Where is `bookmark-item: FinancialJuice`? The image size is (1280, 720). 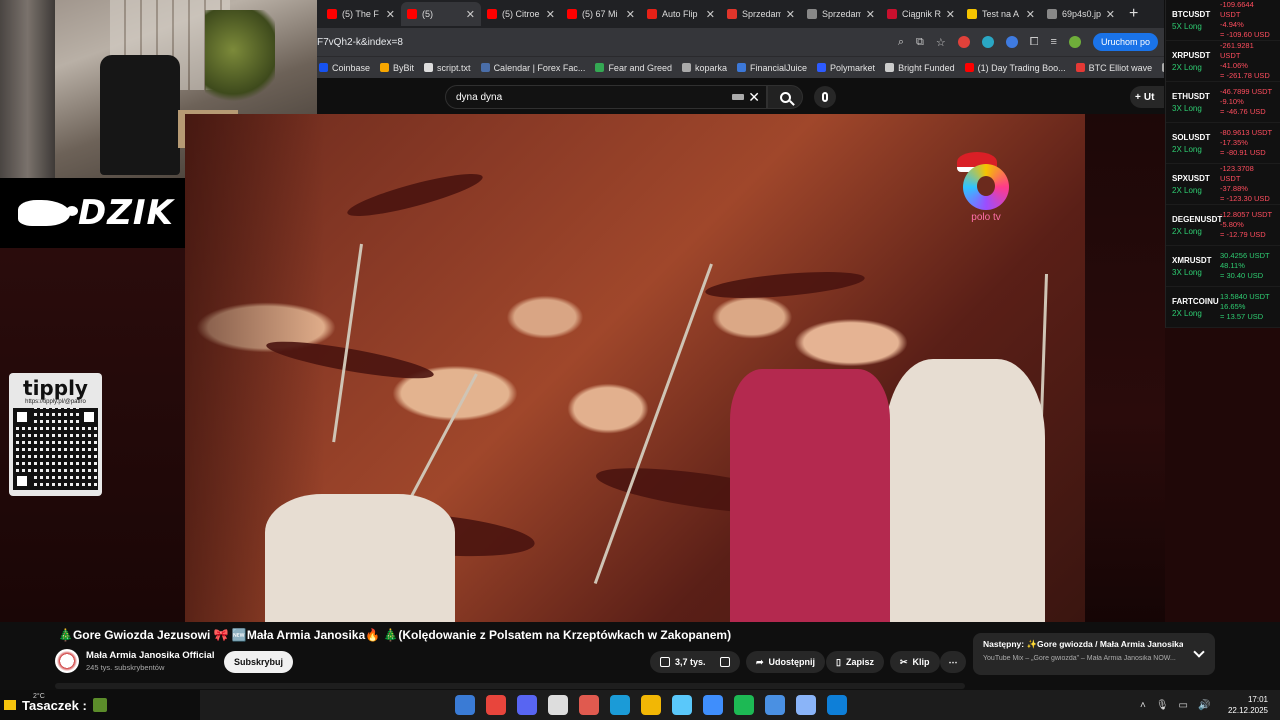
bookmark-item: FinancialJuice is located at coordinates (772, 68).